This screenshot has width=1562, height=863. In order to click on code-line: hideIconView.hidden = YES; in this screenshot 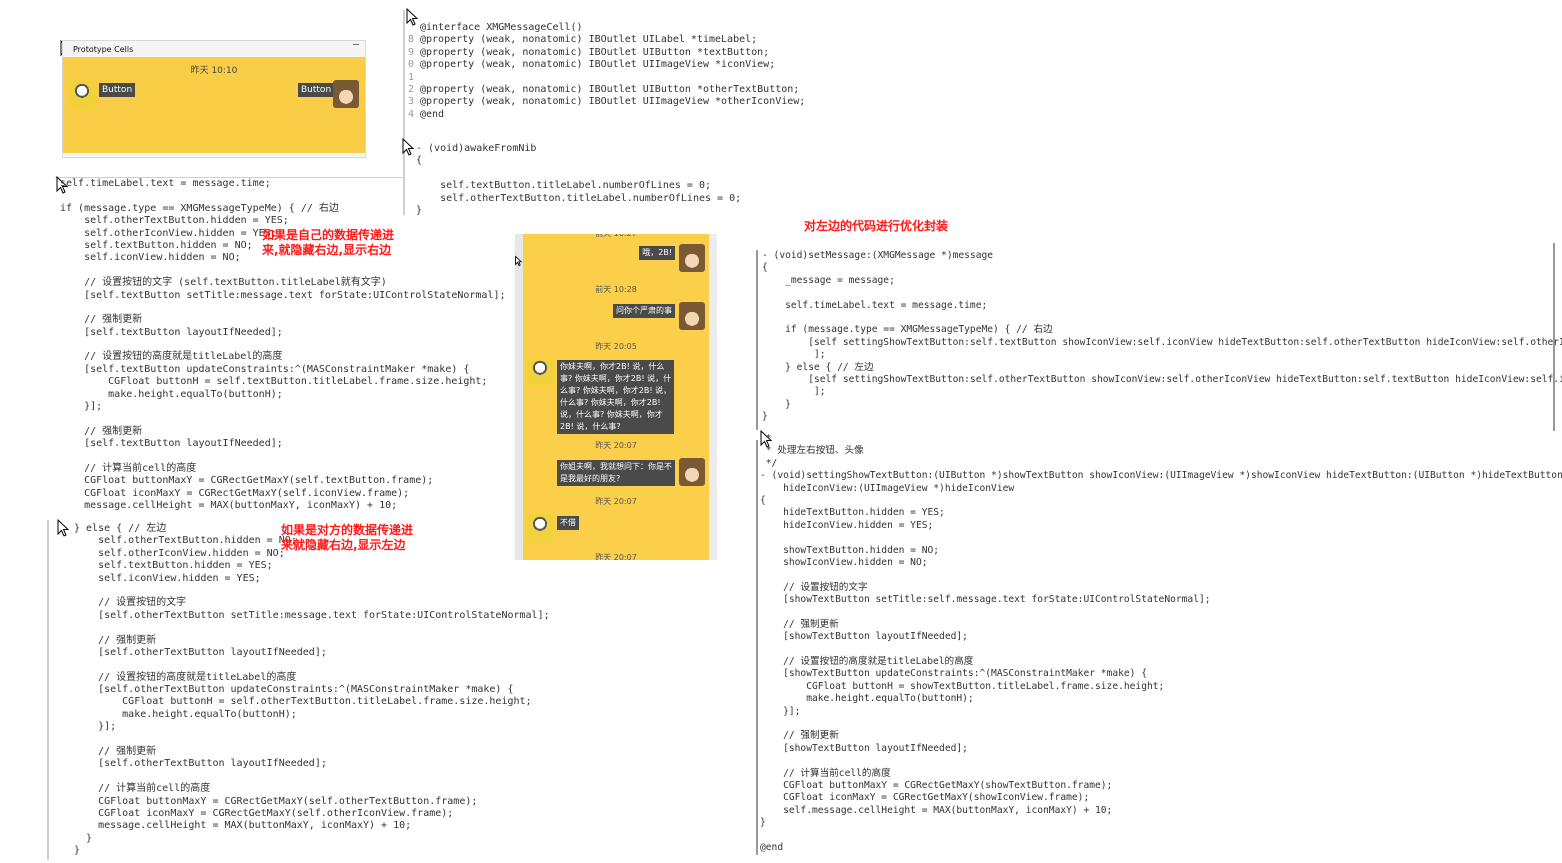, I will do `click(847, 525)`.